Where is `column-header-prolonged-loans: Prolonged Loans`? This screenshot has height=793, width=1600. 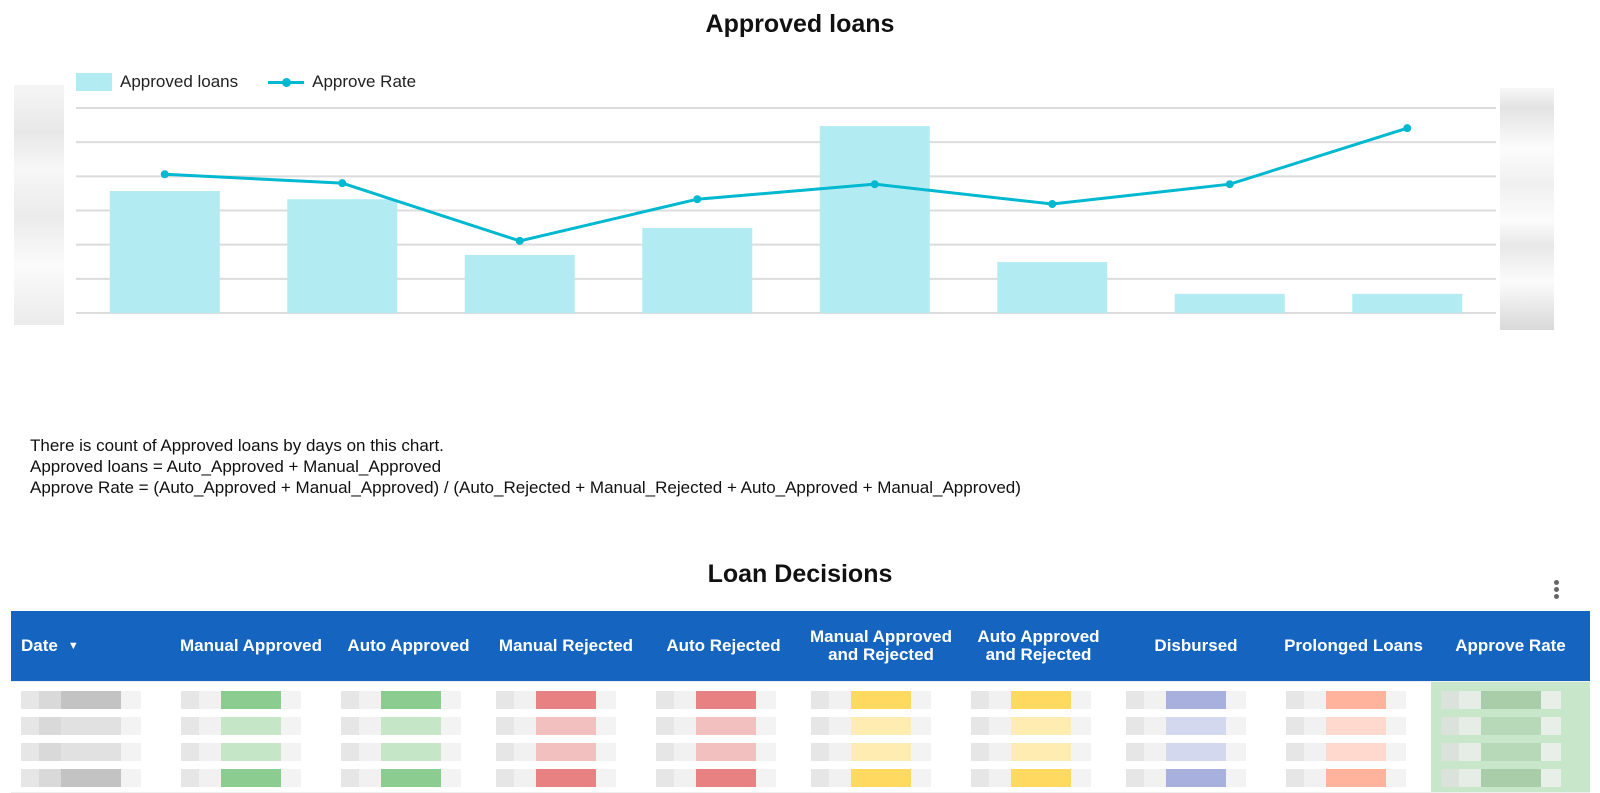 column-header-prolonged-loans: Prolonged Loans is located at coordinates (1353, 646).